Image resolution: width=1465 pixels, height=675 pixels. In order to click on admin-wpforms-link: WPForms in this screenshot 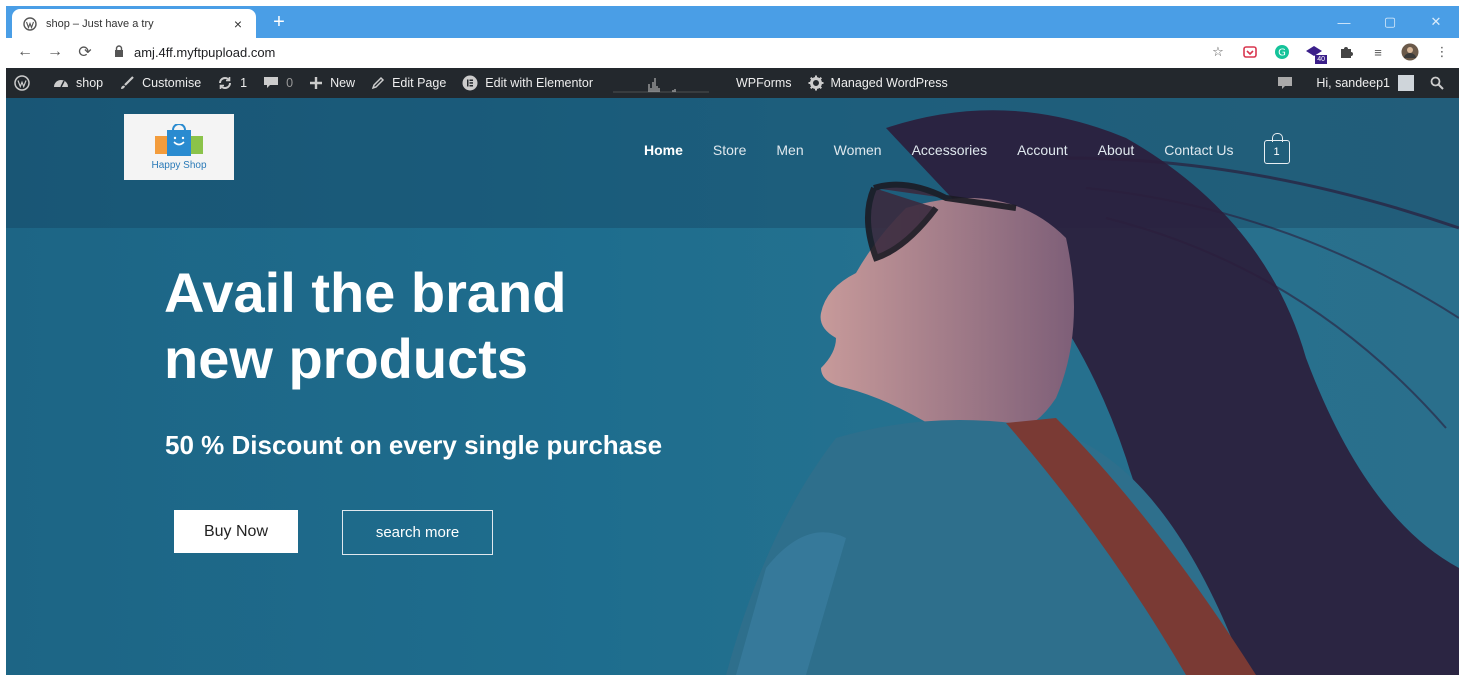, I will do `click(764, 83)`.